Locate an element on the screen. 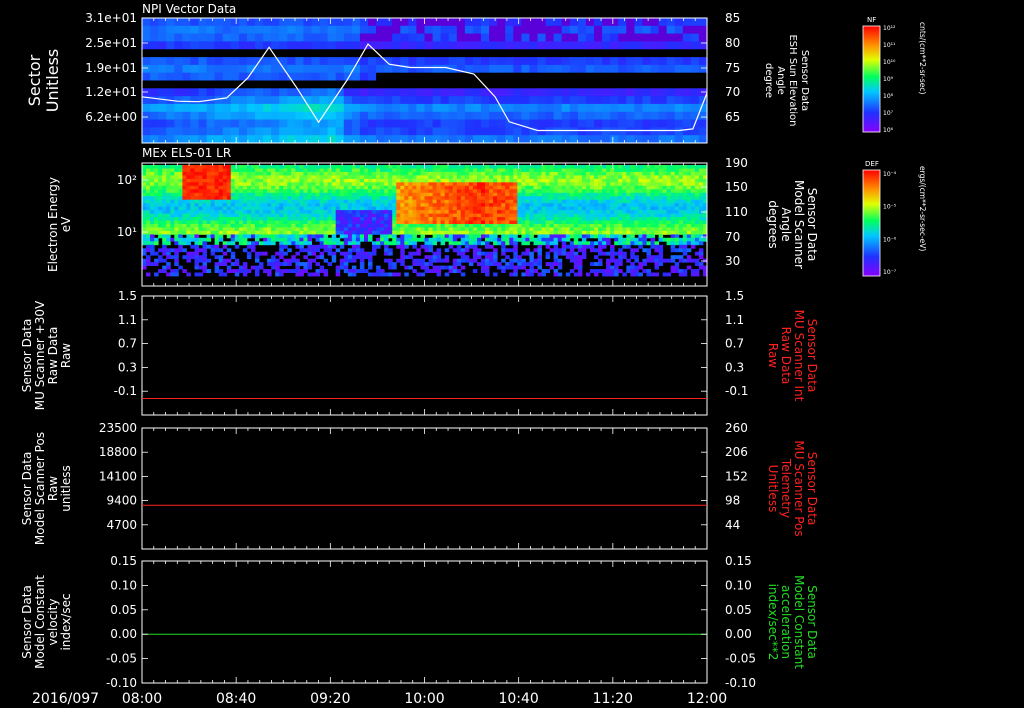  left-tick-label: 0.7 is located at coordinates (127, 344).